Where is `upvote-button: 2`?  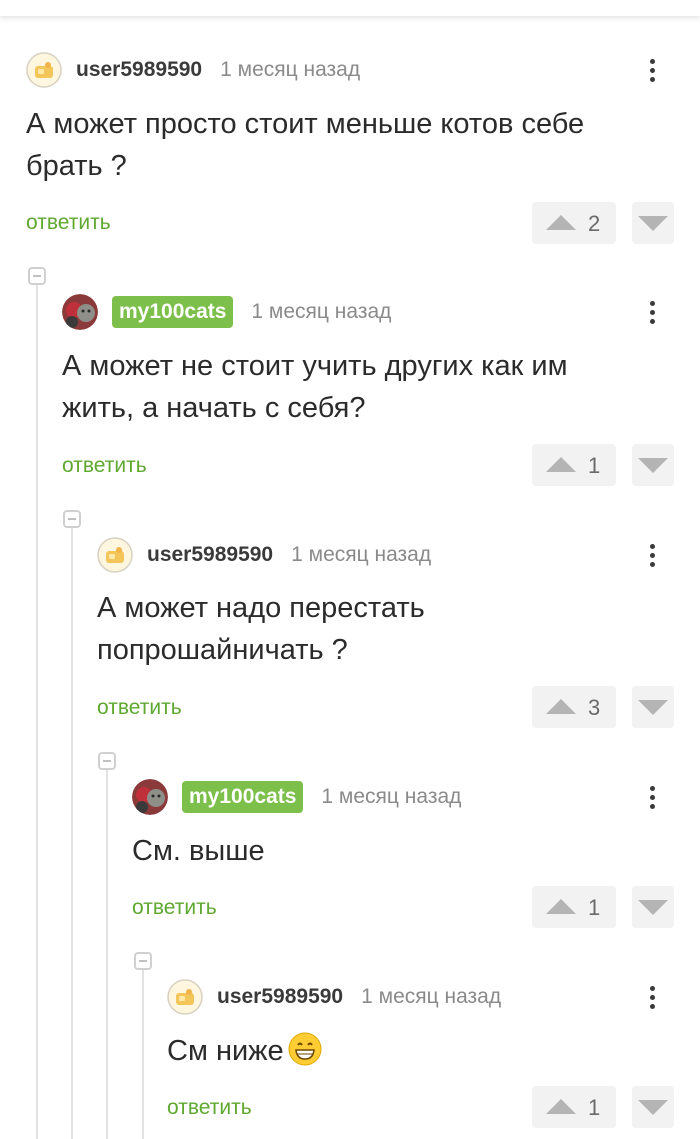
upvote-button: 2 is located at coordinates (574, 223).